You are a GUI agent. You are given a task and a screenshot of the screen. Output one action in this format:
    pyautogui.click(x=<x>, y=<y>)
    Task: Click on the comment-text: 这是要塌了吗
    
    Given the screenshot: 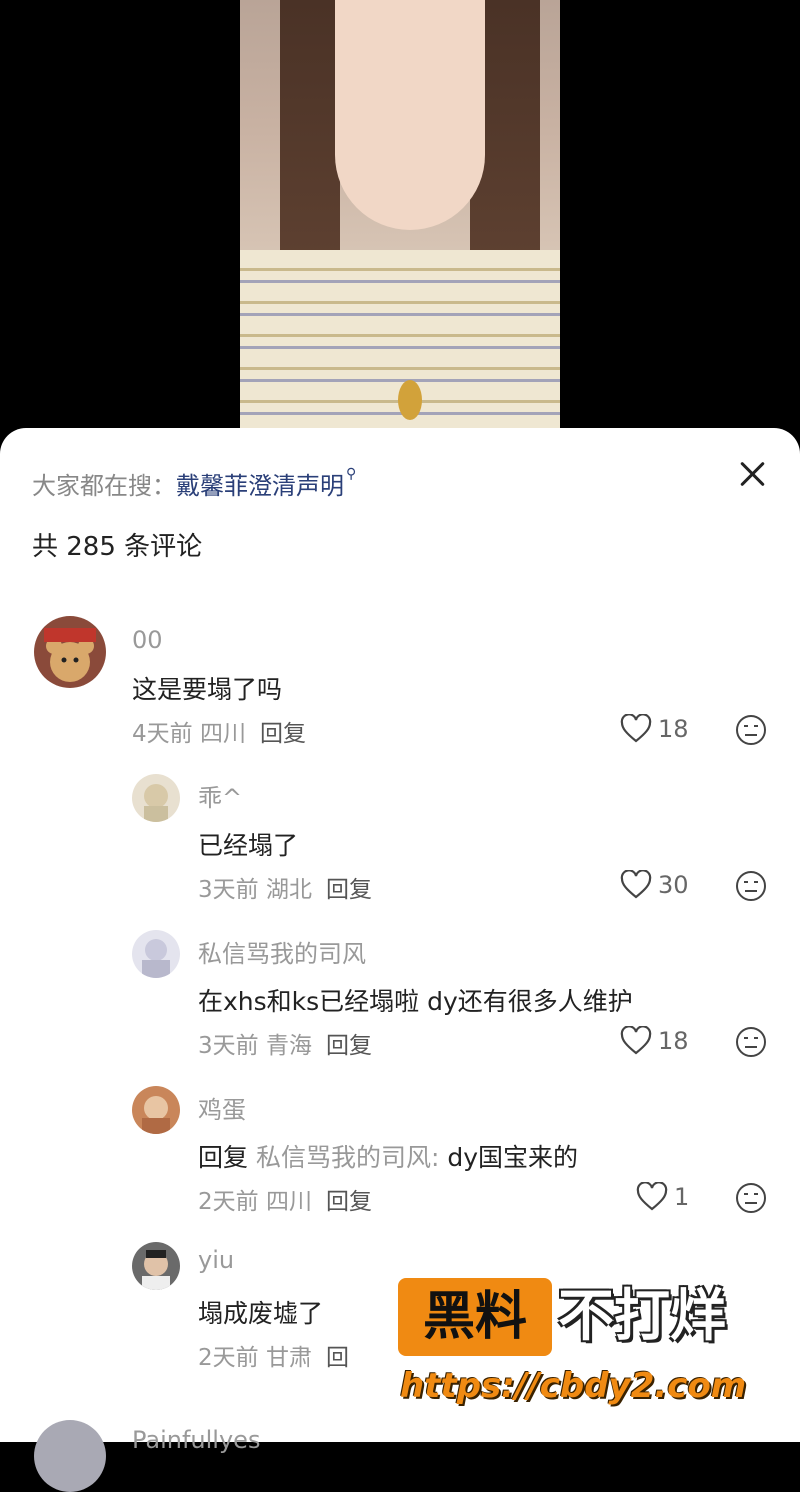 What is the action you would take?
    pyautogui.click(x=207, y=689)
    